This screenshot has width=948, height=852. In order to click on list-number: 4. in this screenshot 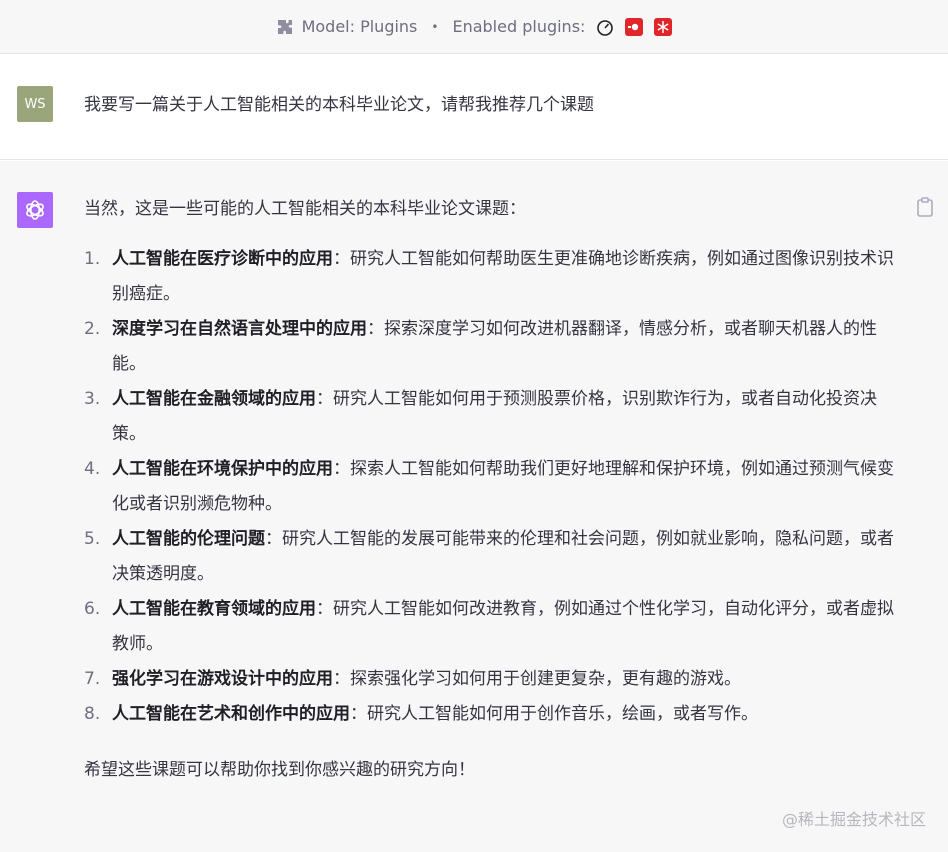, I will do `click(92, 469)`.